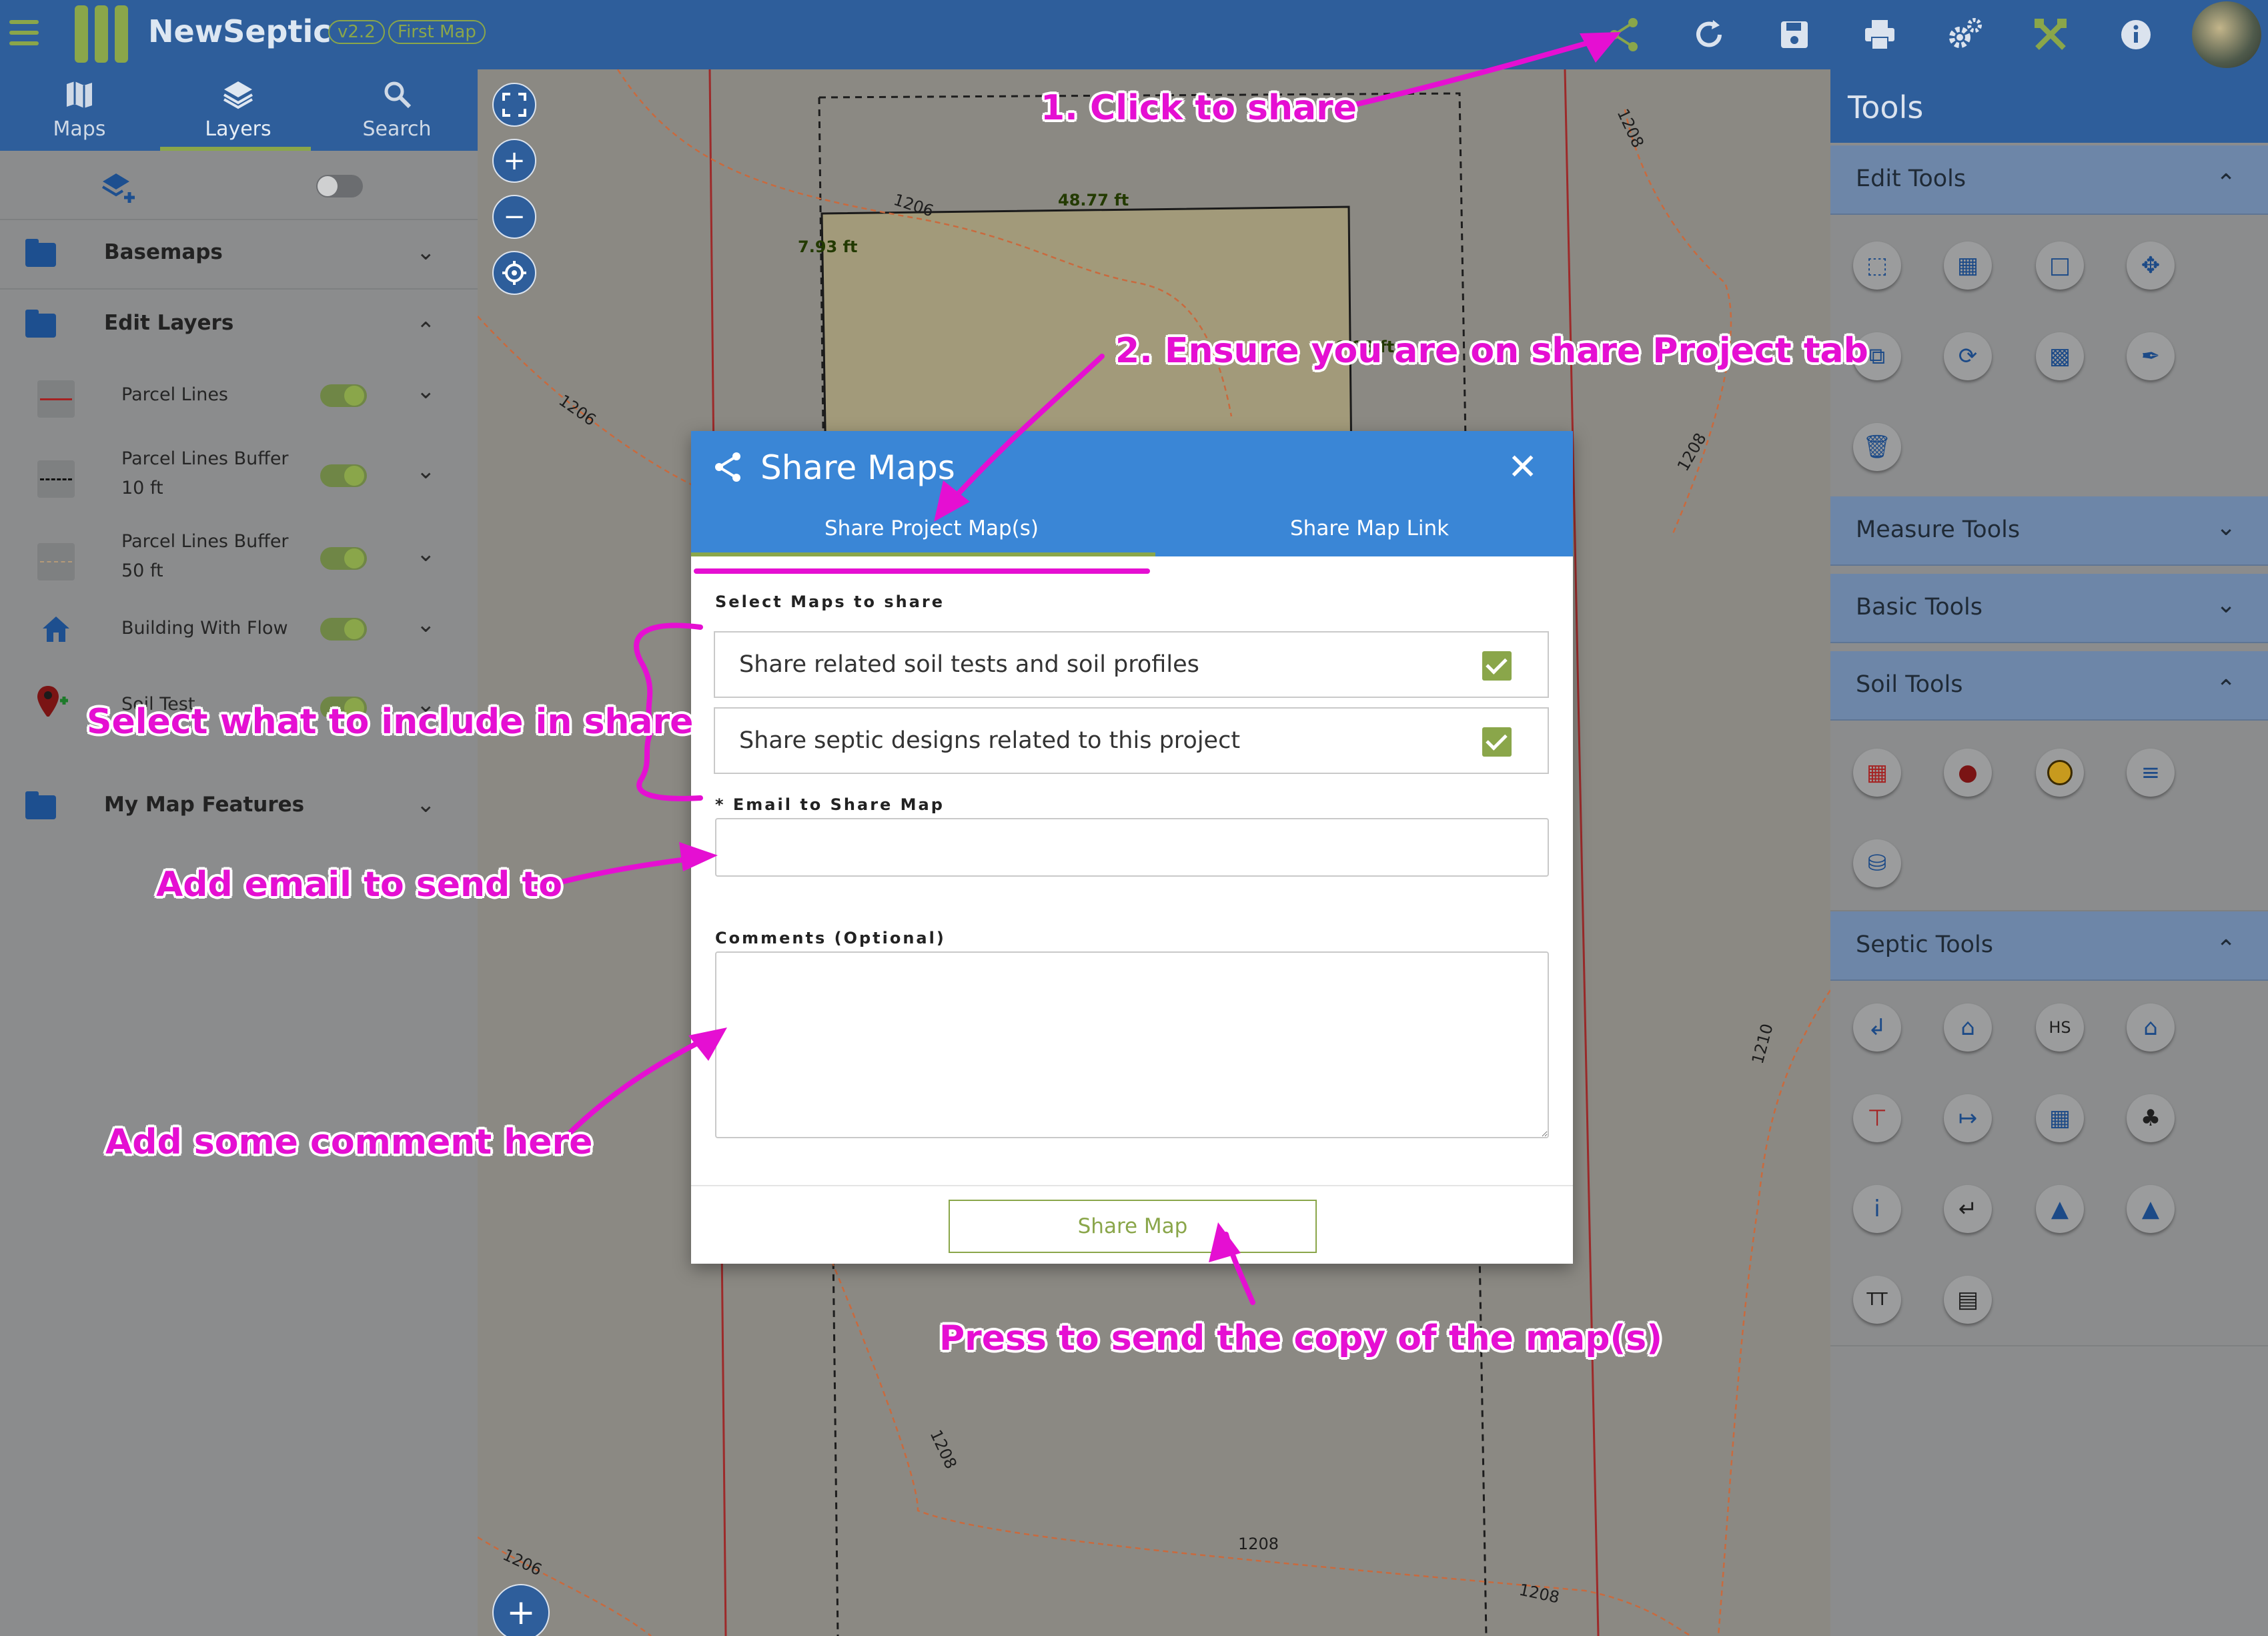 Image resolution: width=2268 pixels, height=1636 pixels. Describe the element at coordinates (1877, 1028) in the screenshot. I see `pipe-tool-icon: ↲` at that location.